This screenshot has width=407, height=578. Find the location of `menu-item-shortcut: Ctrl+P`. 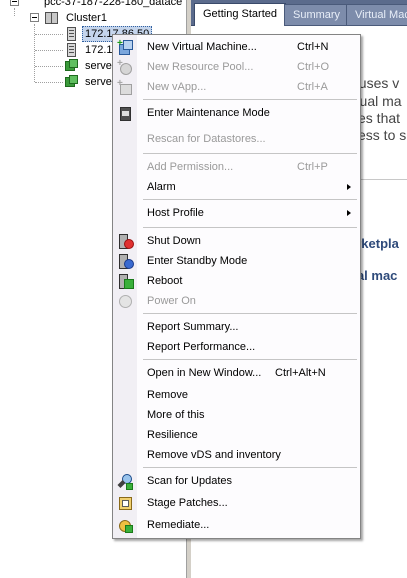

menu-item-shortcut: Ctrl+P is located at coordinates (312, 167).